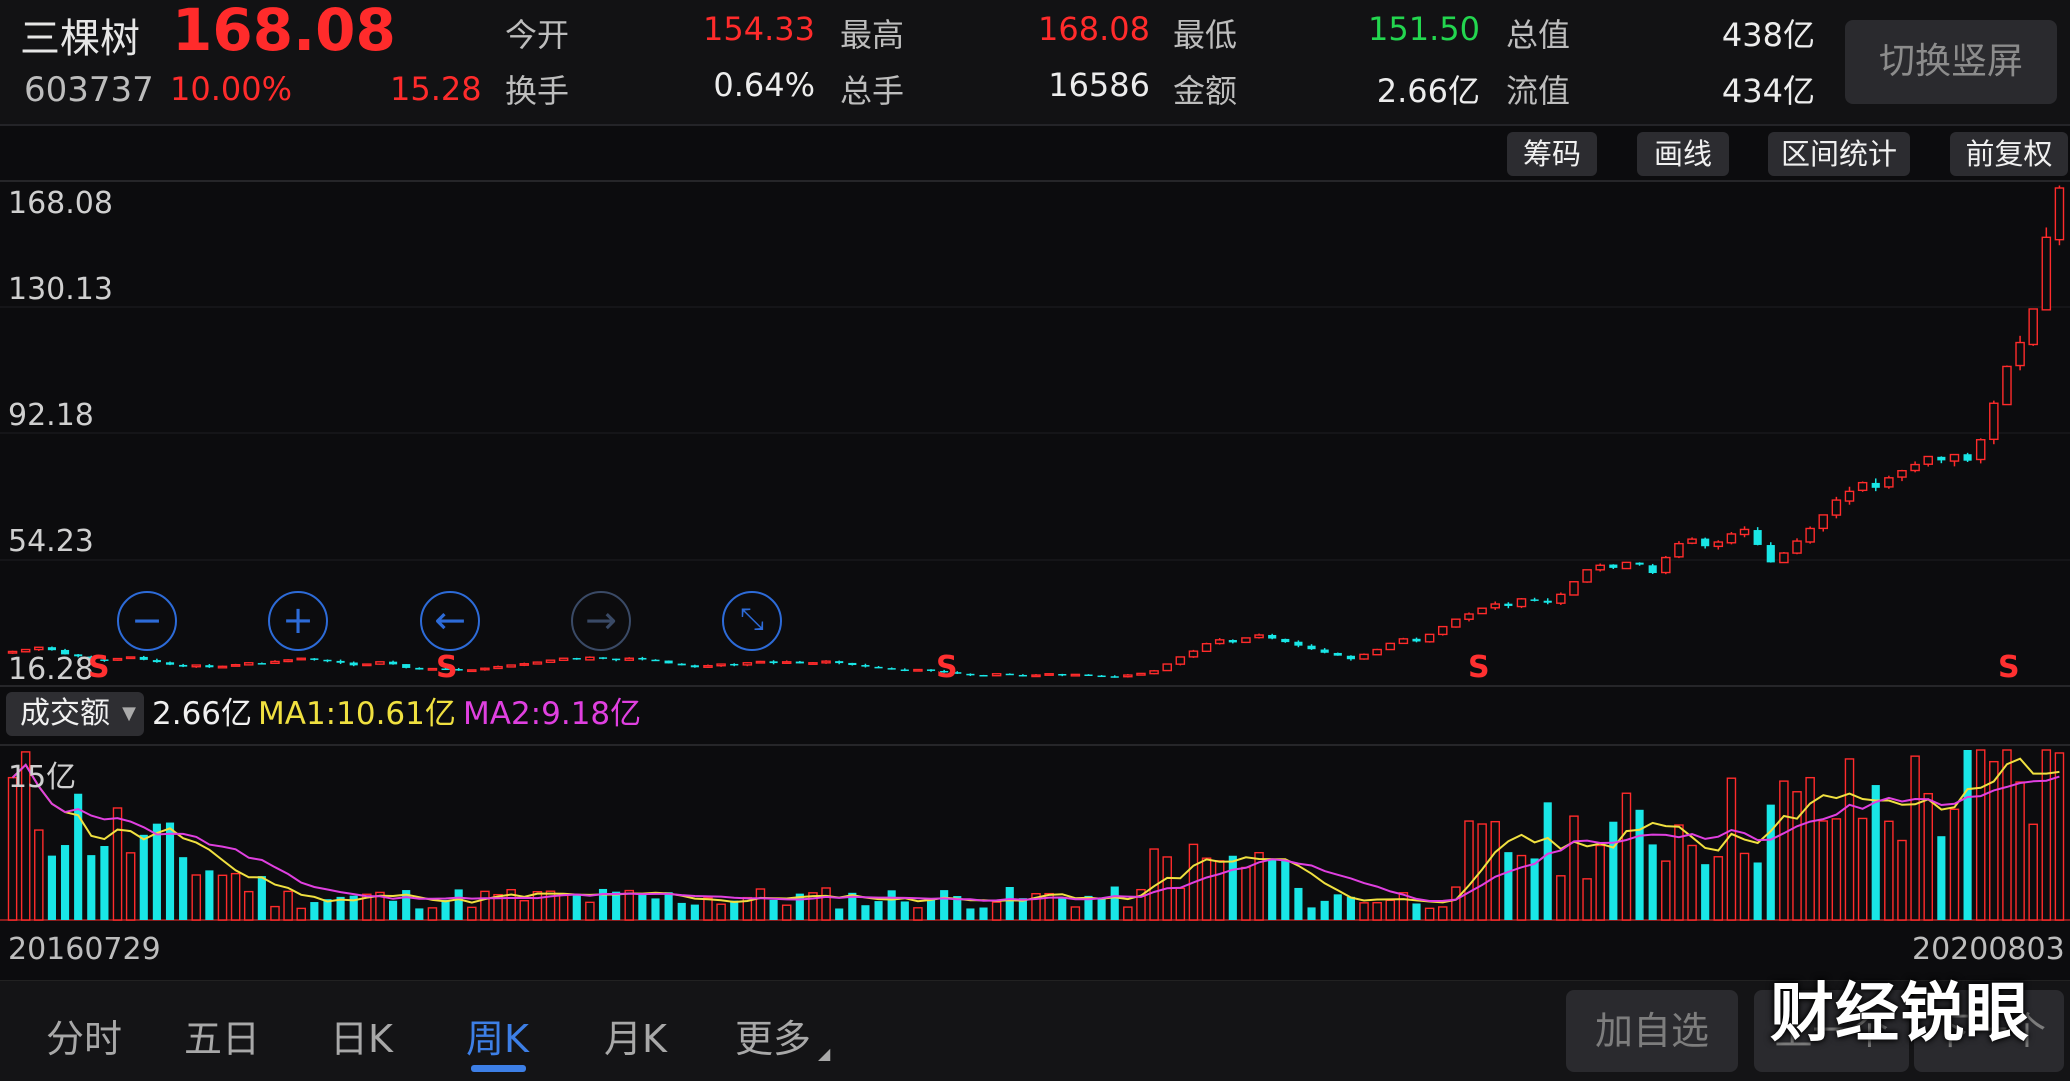 The image size is (2070, 1081). I want to click on tab-five-day: 五日, so click(222, 1035).